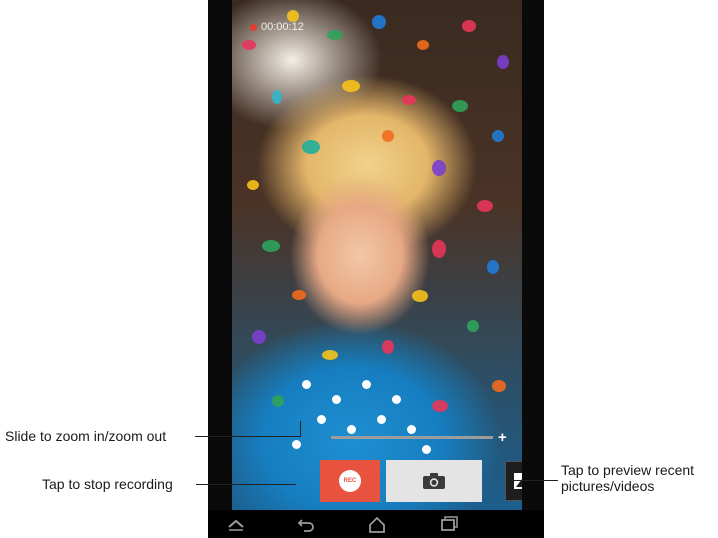 Image resolution: width=718 pixels, height=538 pixels. Describe the element at coordinates (448, 524) in the screenshot. I see `recent-apps-icon` at that location.